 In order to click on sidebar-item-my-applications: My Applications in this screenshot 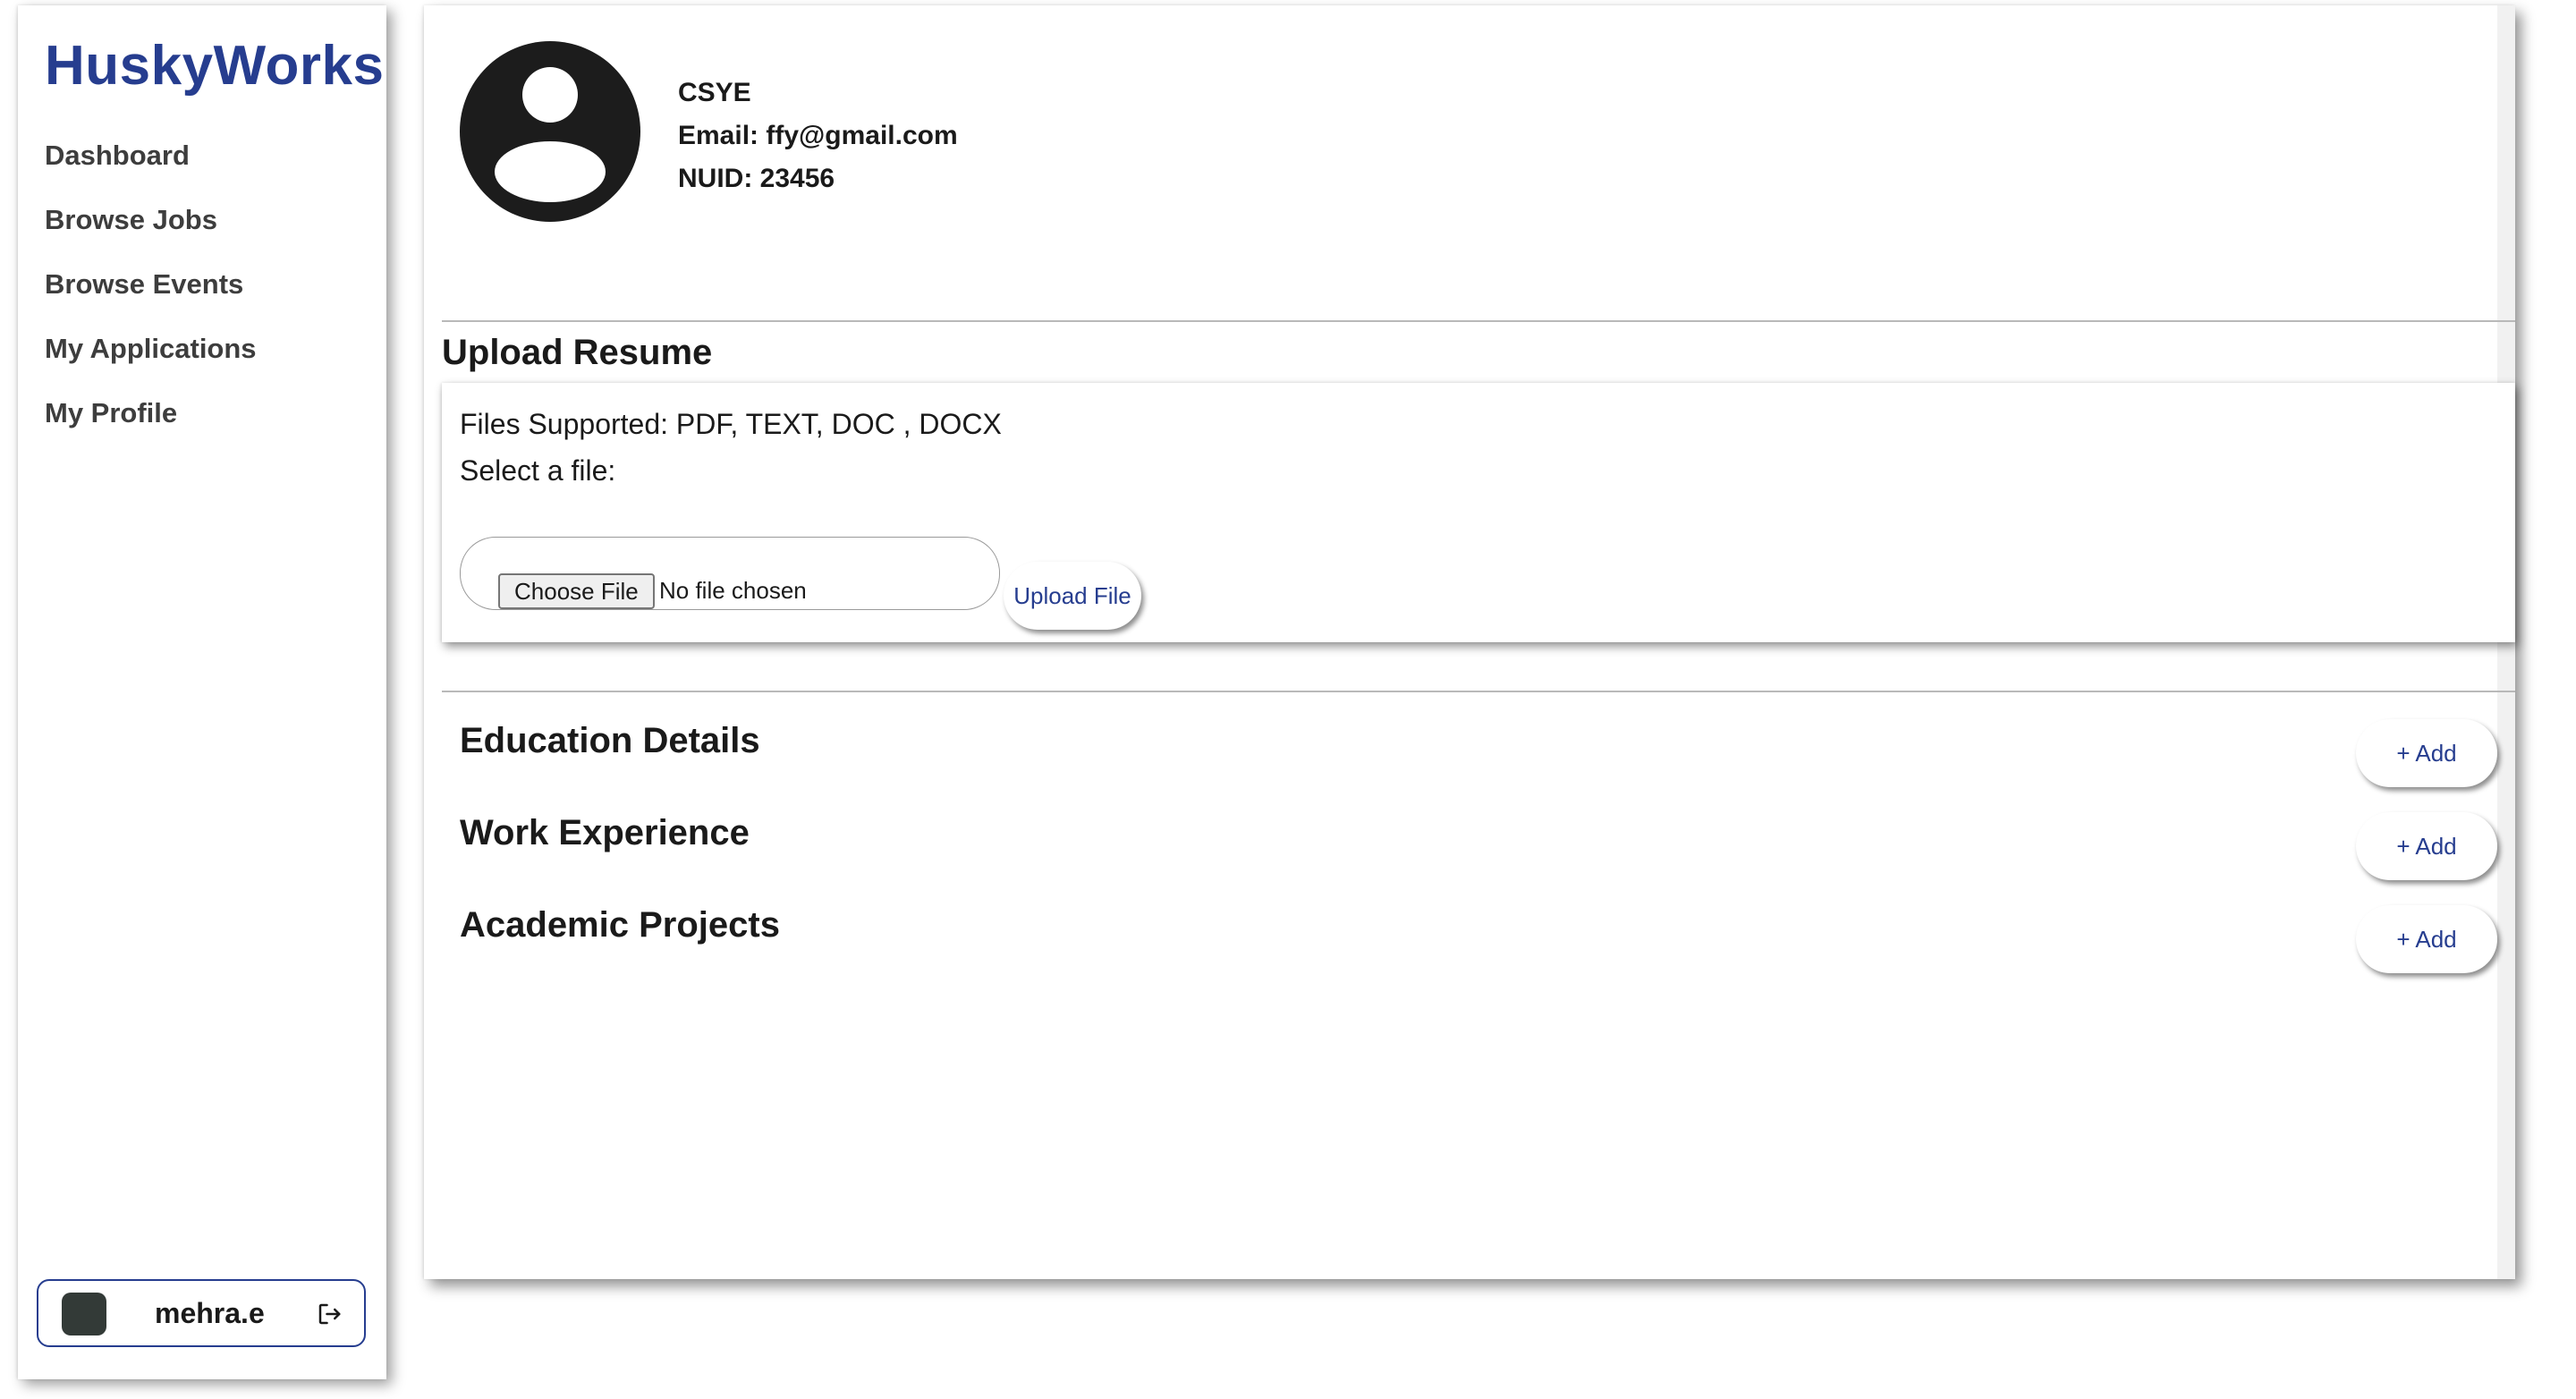, I will do `click(151, 361)`.